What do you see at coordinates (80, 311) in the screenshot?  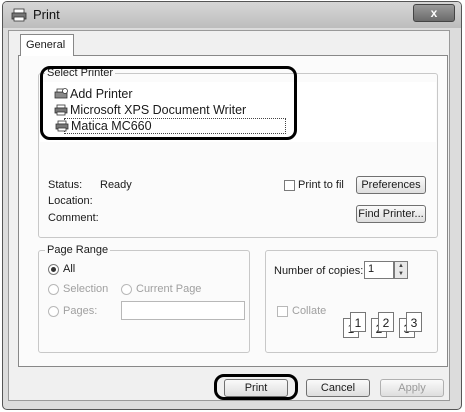 I see `range-pages-label: Pages:` at bounding box center [80, 311].